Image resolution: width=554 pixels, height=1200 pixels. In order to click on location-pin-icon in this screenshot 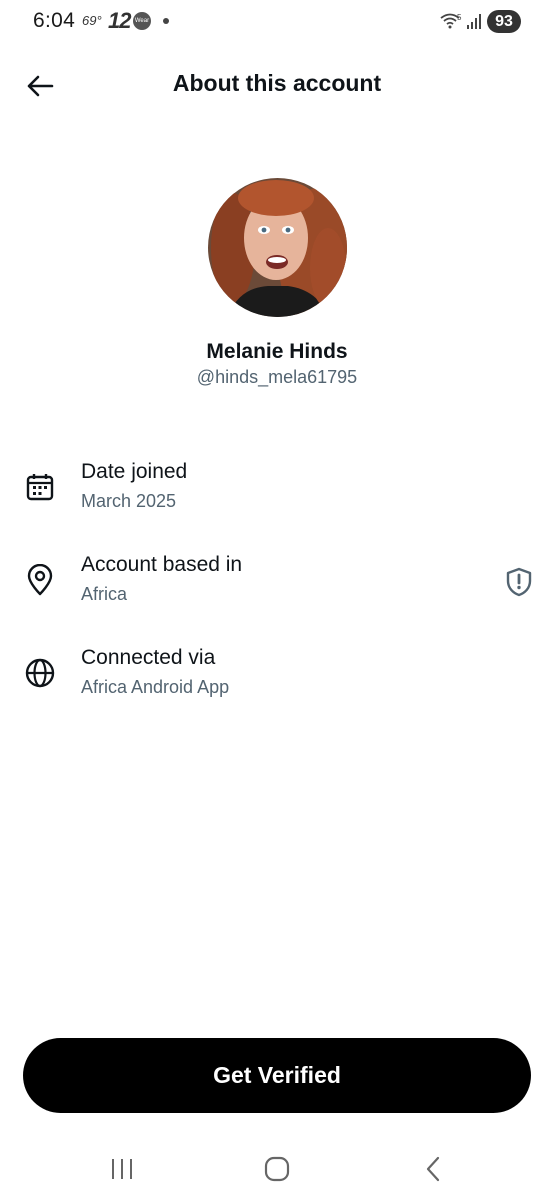, I will do `click(40, 580)`.